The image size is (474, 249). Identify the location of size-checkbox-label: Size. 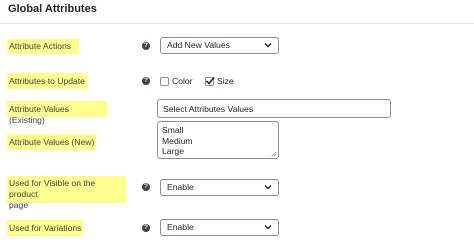
(225, 81).